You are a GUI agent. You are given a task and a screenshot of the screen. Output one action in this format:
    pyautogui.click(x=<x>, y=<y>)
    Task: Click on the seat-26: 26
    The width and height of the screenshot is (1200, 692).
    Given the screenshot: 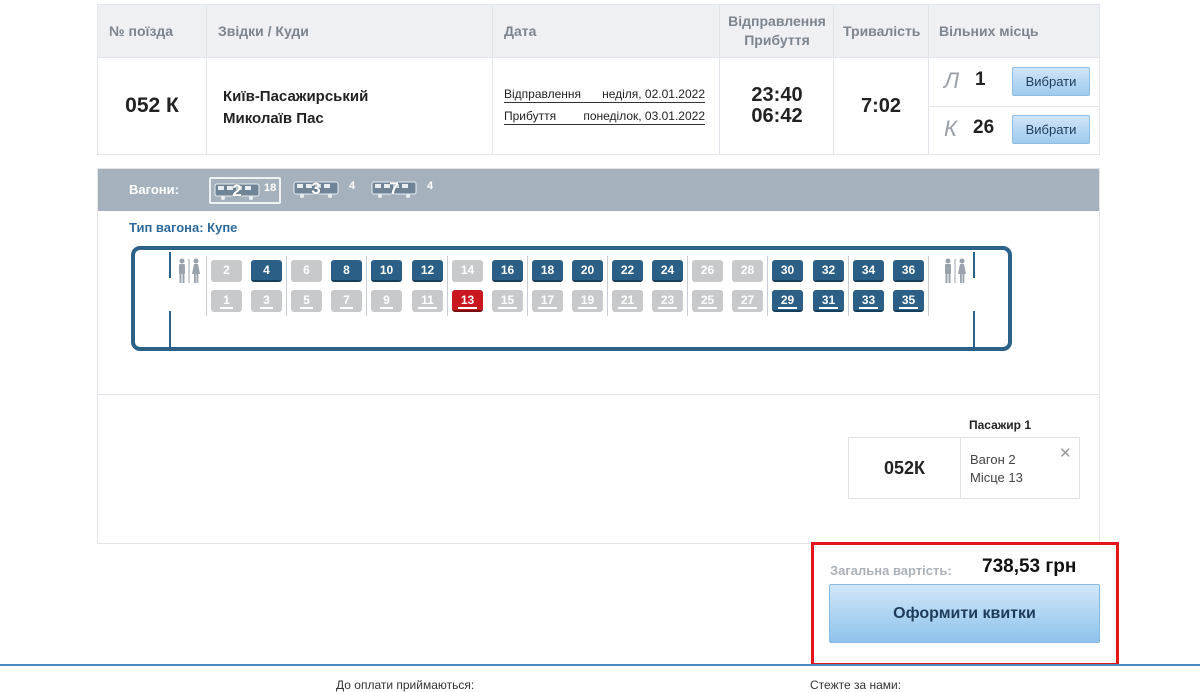 What is the action you would take?
    pyautogui.click(x=707, y=271)
    